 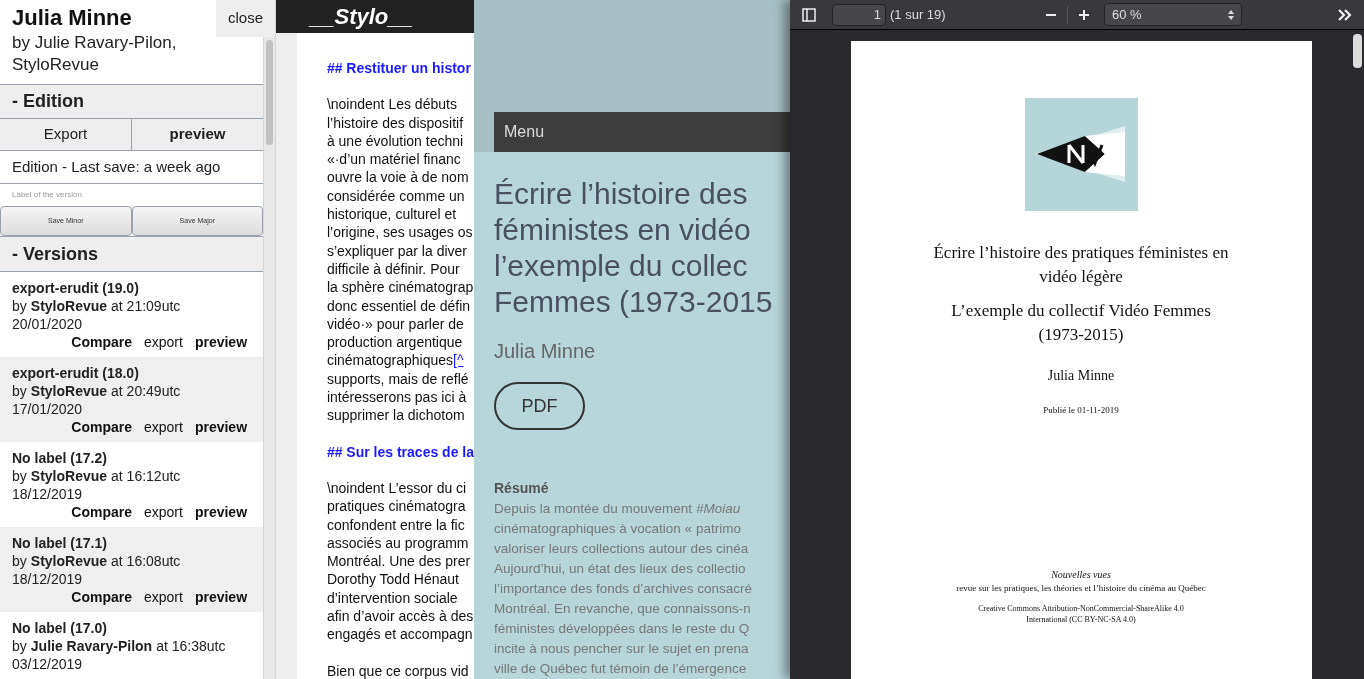 I want to click on close-button: close, so click(x=245, y=18).